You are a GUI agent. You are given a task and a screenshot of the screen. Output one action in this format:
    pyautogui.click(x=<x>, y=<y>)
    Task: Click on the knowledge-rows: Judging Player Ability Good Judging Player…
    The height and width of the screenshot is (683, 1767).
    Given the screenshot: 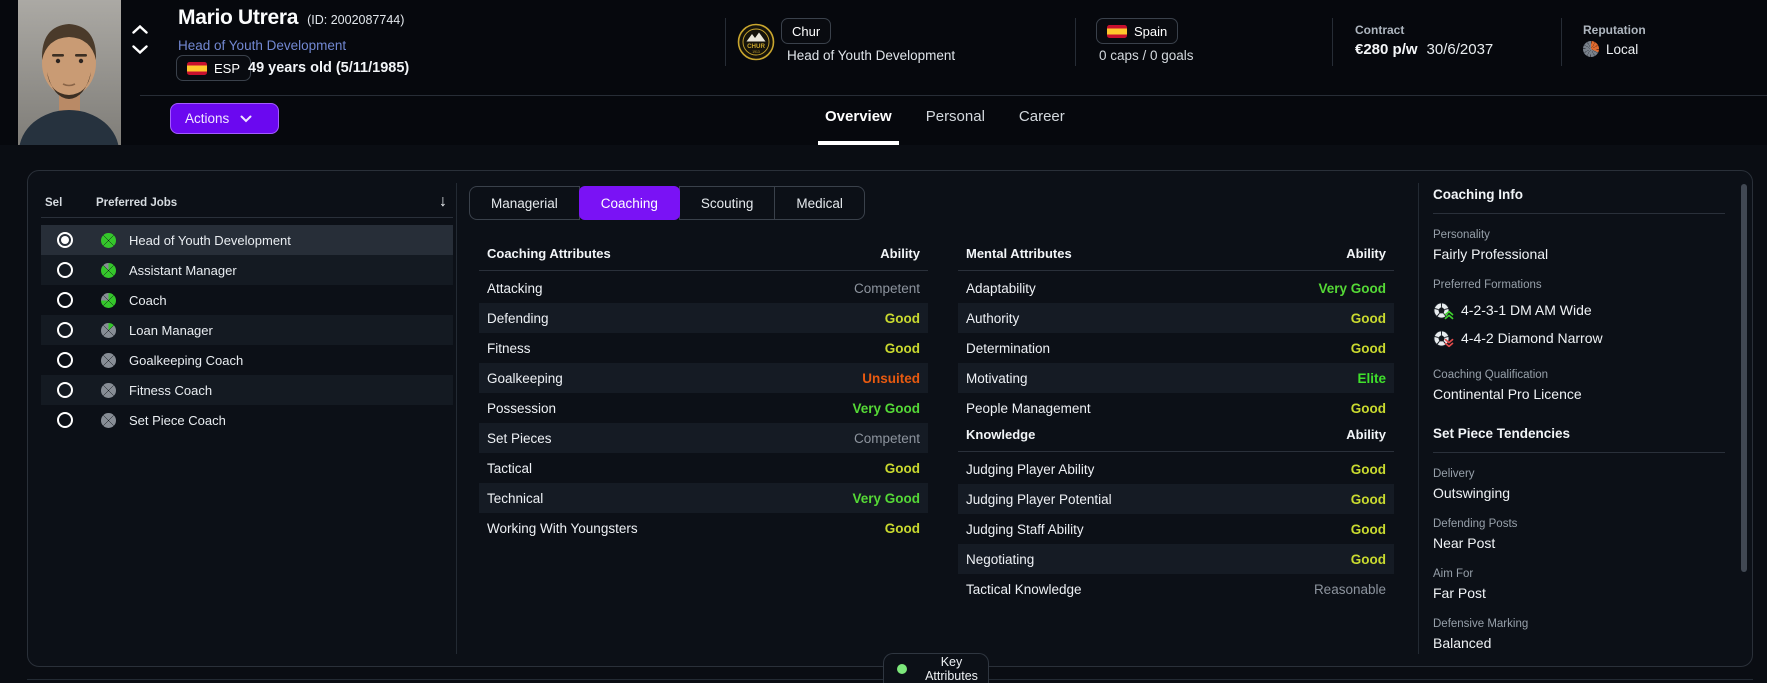 What is the action you would take?
    pyautogui.click(x=1176, y=529)
    